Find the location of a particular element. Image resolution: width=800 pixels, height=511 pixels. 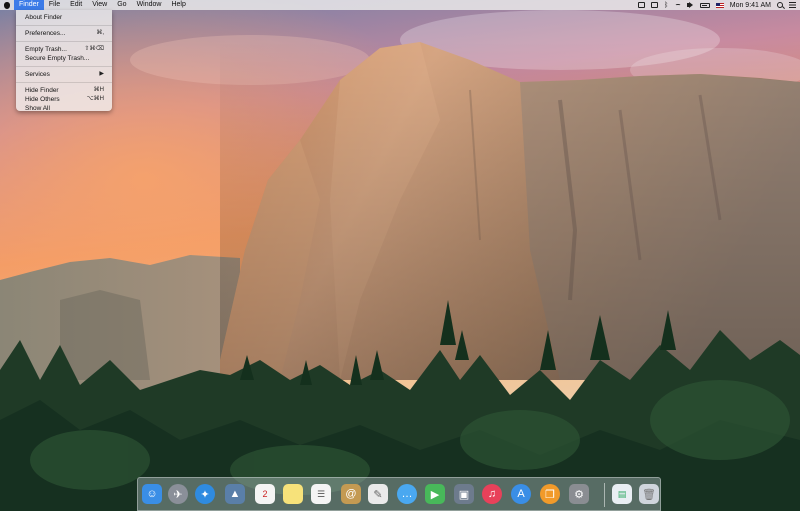

search-icon is located at coordinates (780, 5).